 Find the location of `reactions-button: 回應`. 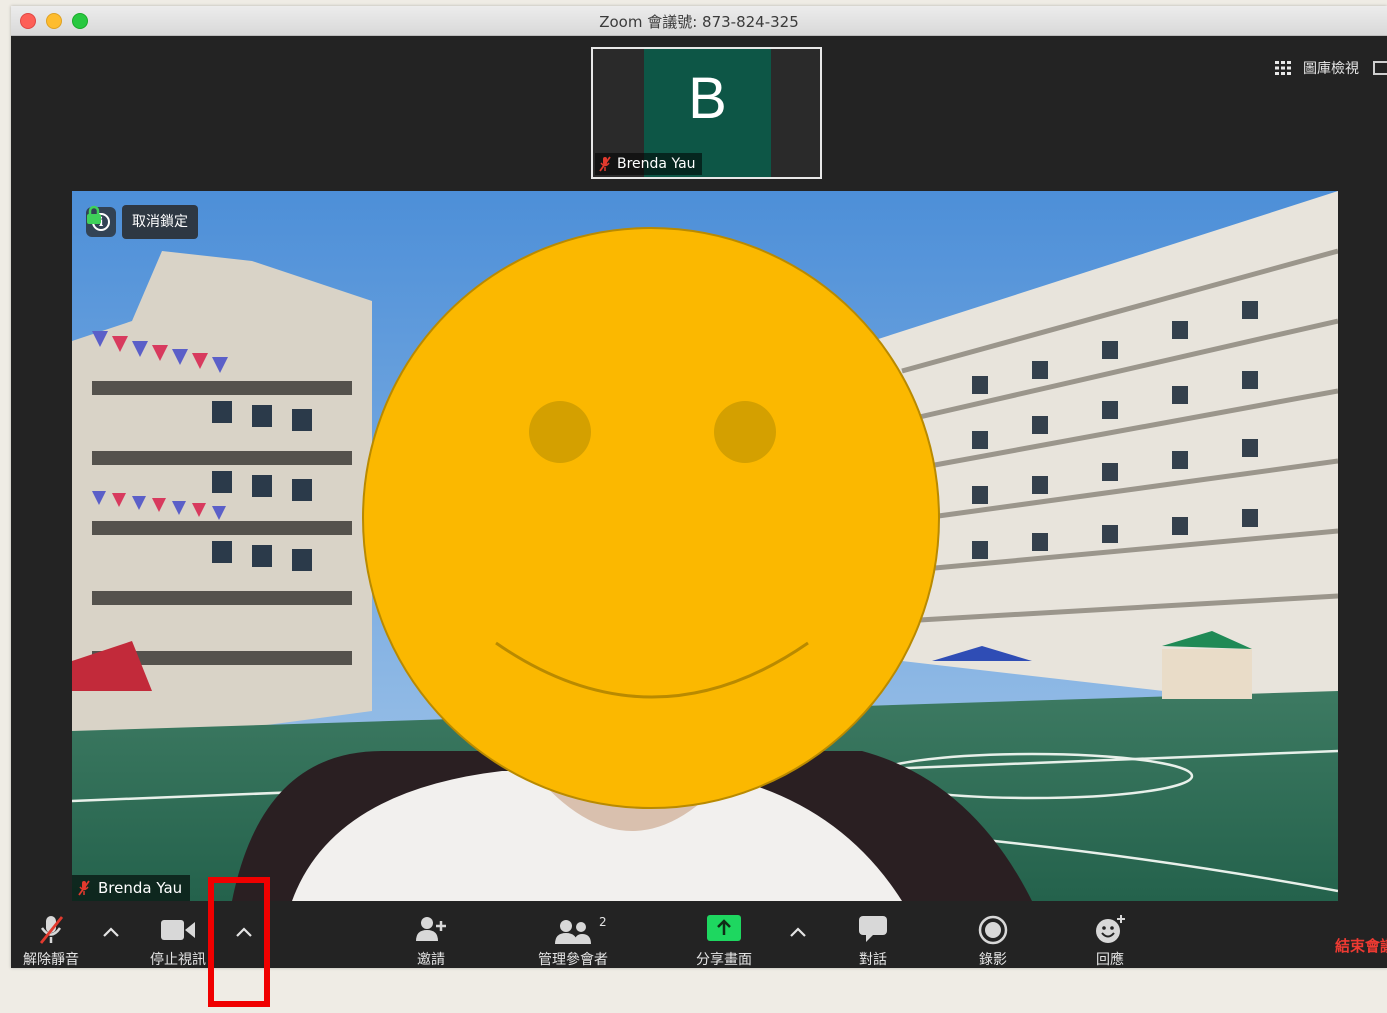

reactions-button: 回應 is located at coordinates (1110, 934).